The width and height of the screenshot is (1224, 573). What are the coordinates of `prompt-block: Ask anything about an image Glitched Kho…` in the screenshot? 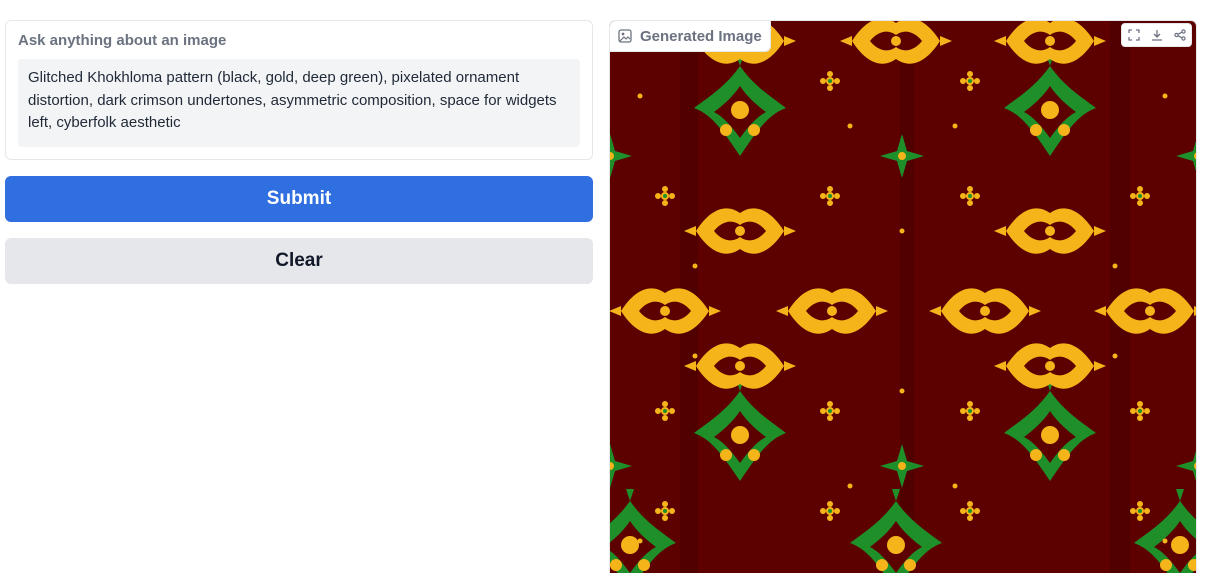 It's located at (299, 90).